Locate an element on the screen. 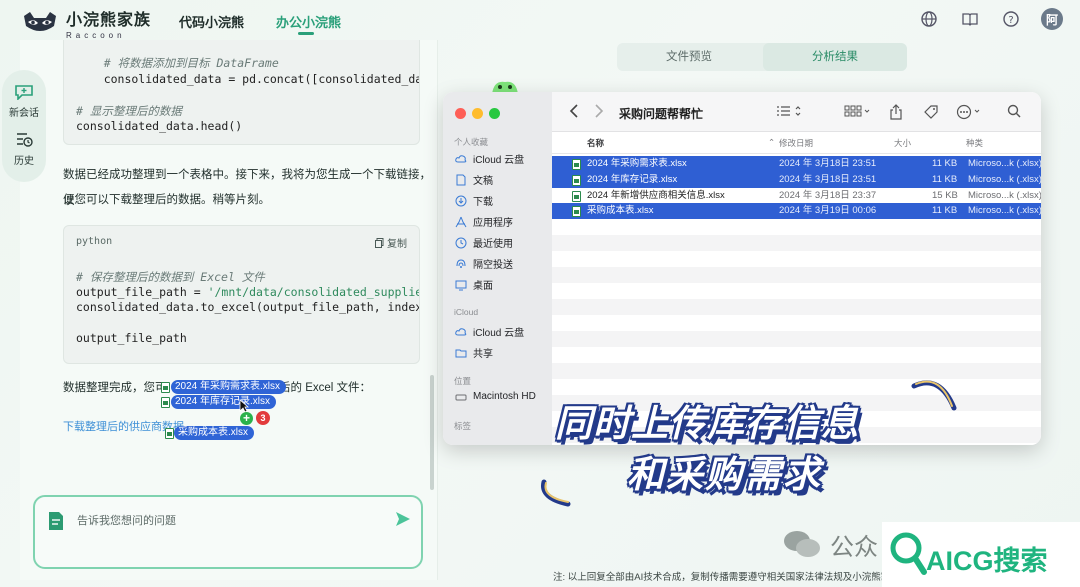  attach-document-icon is located at coordinates (56, 521).